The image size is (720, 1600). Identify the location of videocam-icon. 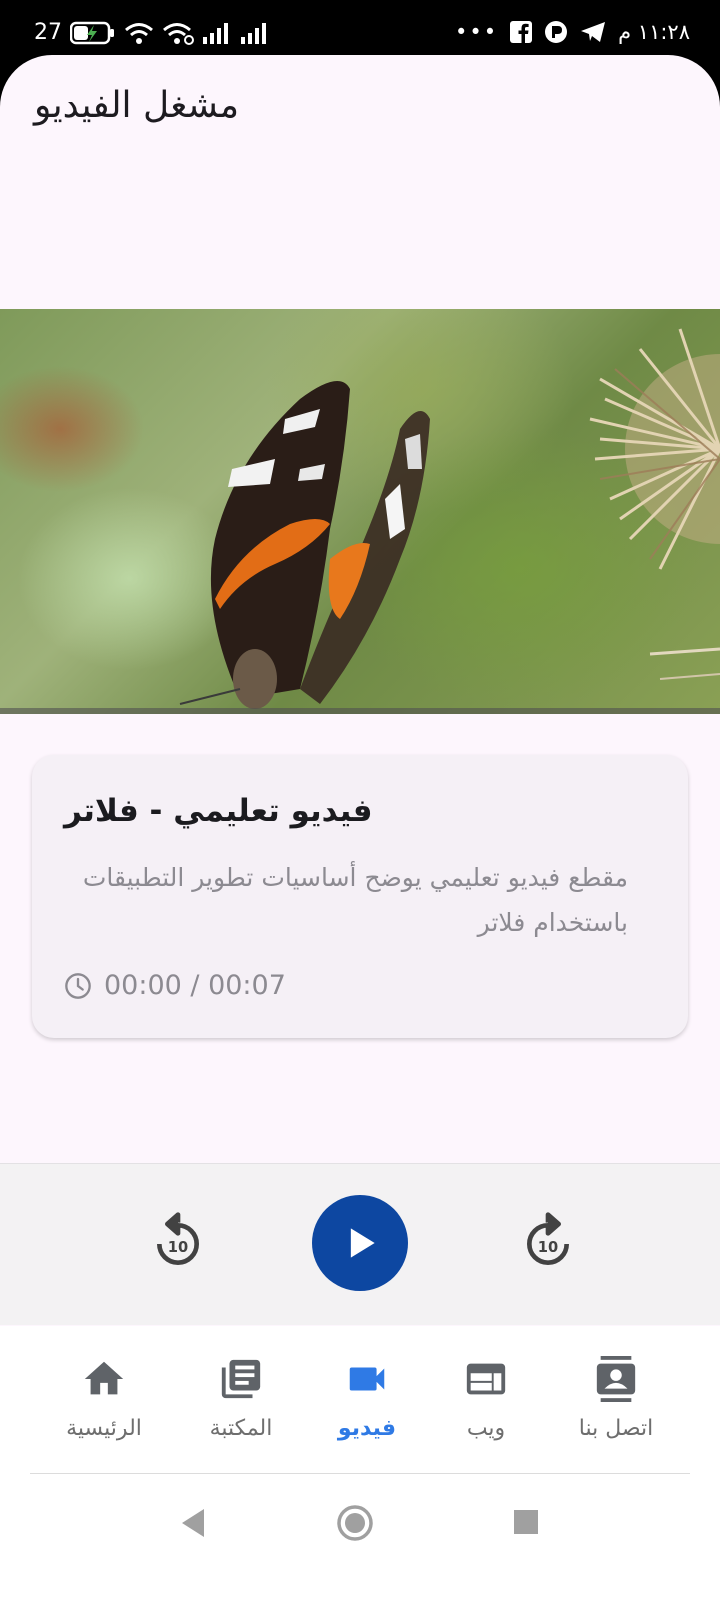
(367, 1379).